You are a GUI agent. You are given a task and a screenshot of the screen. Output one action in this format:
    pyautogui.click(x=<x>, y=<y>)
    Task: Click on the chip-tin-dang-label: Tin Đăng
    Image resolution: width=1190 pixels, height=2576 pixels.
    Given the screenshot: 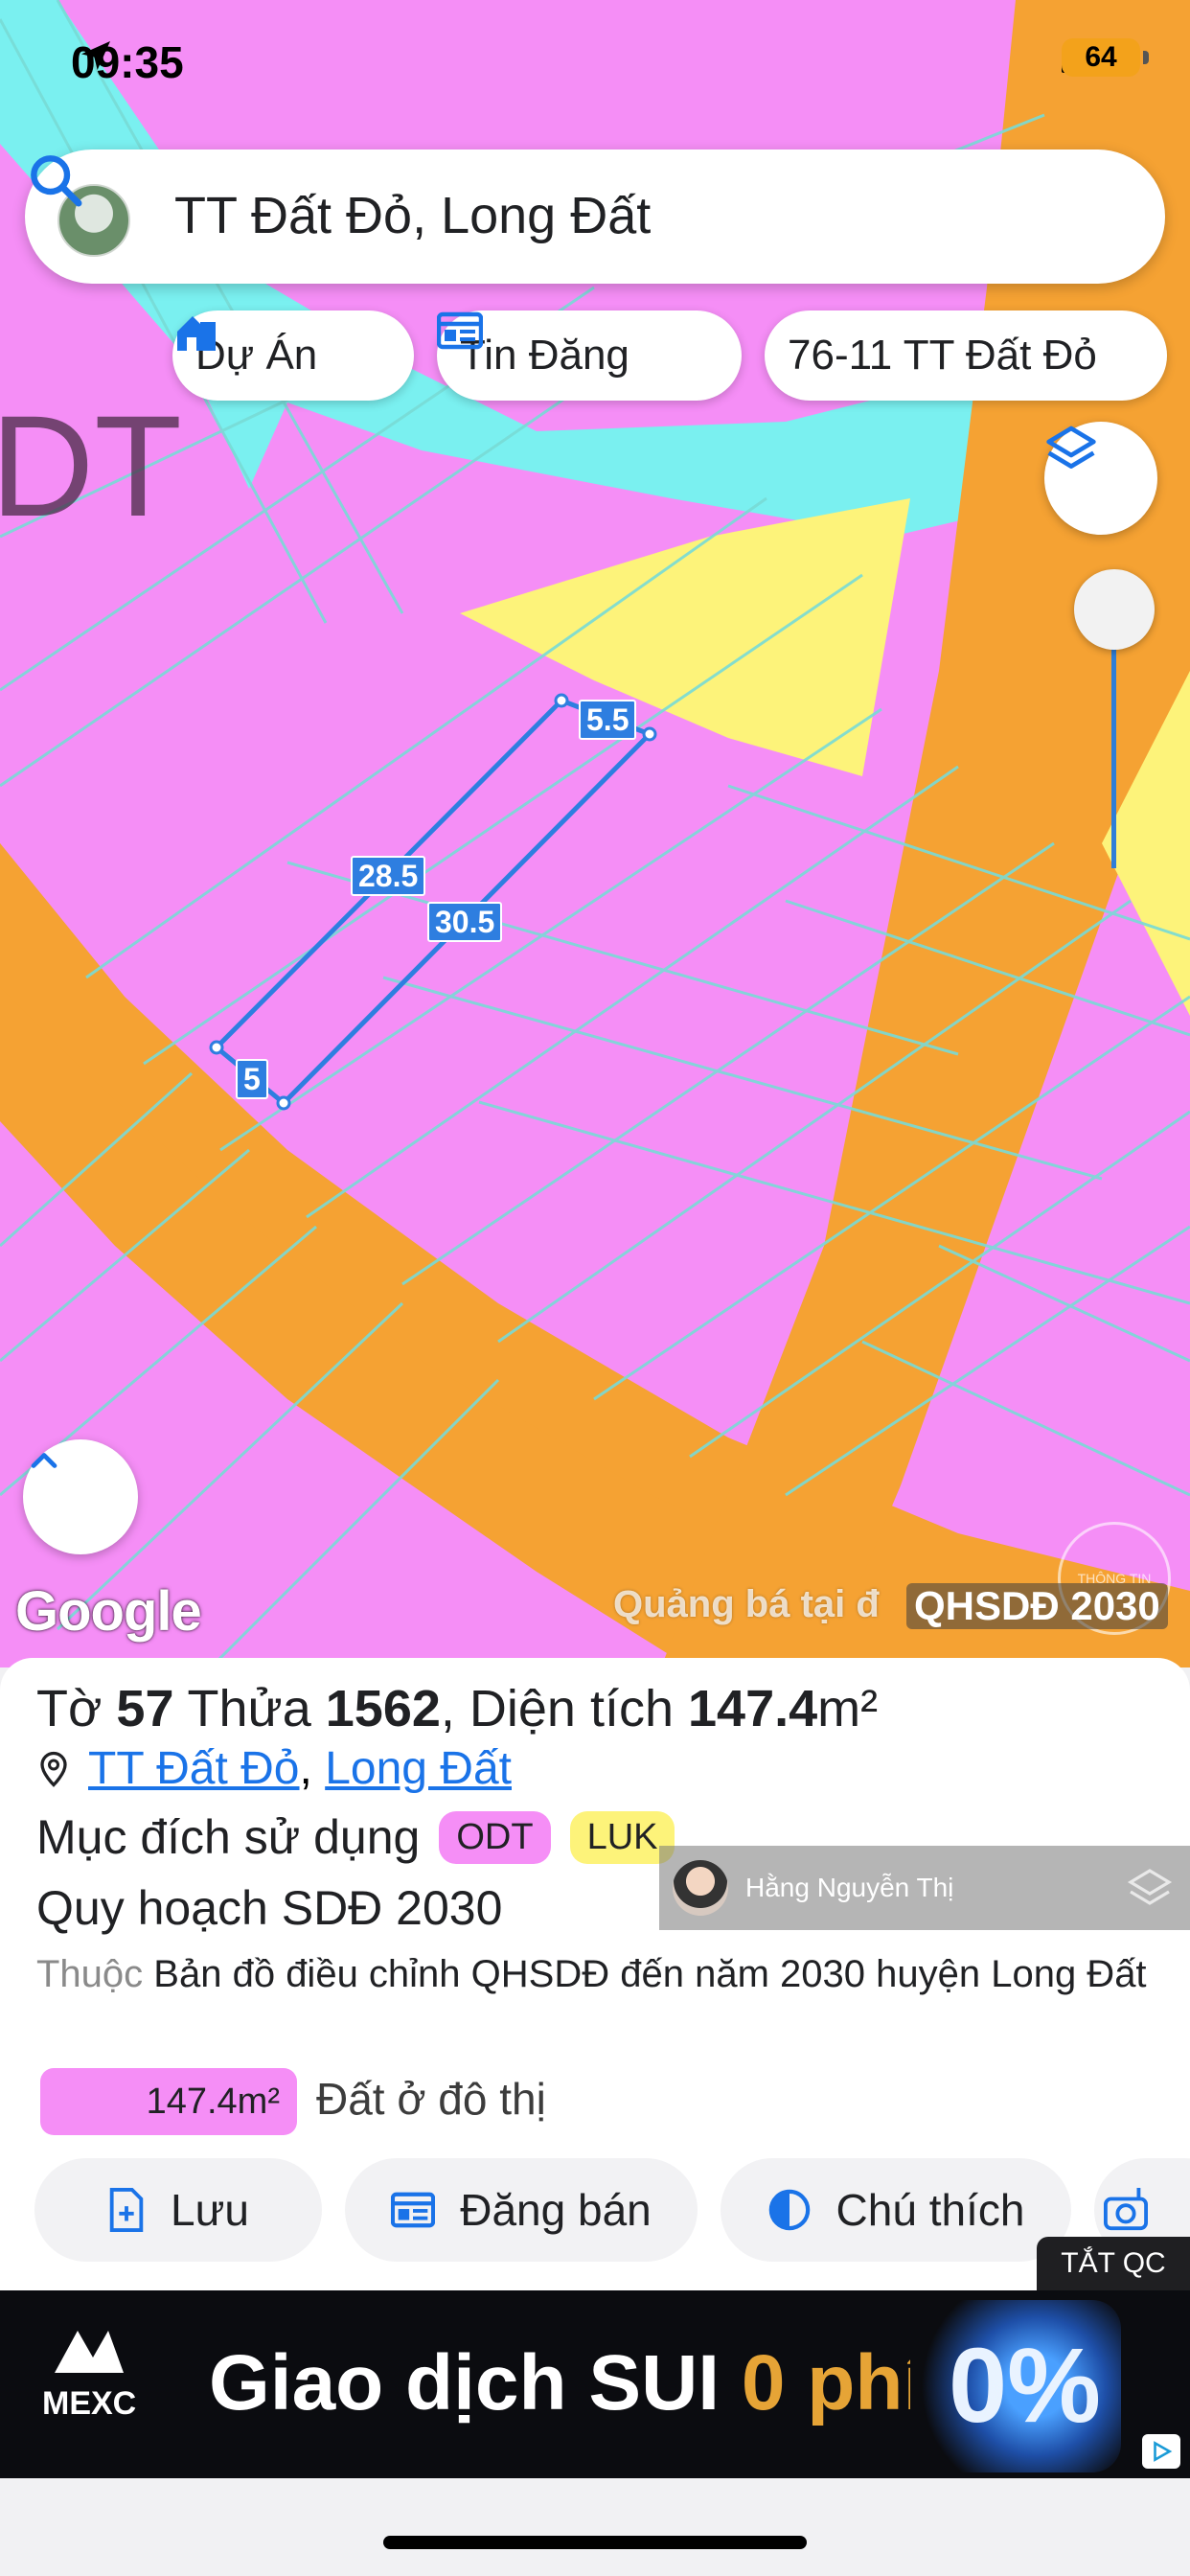 What is the action you would take?
    pyautogui.click(x=544, y=355)
    